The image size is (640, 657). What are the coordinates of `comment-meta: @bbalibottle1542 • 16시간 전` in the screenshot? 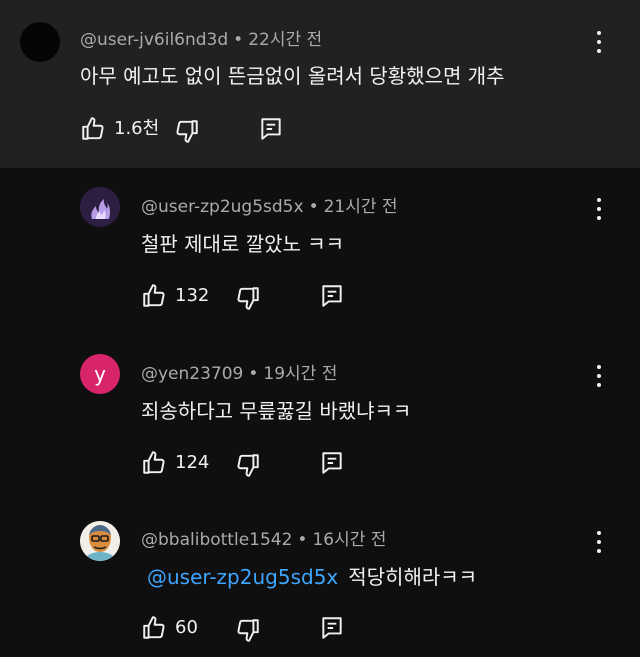 It's located at (263, 537).